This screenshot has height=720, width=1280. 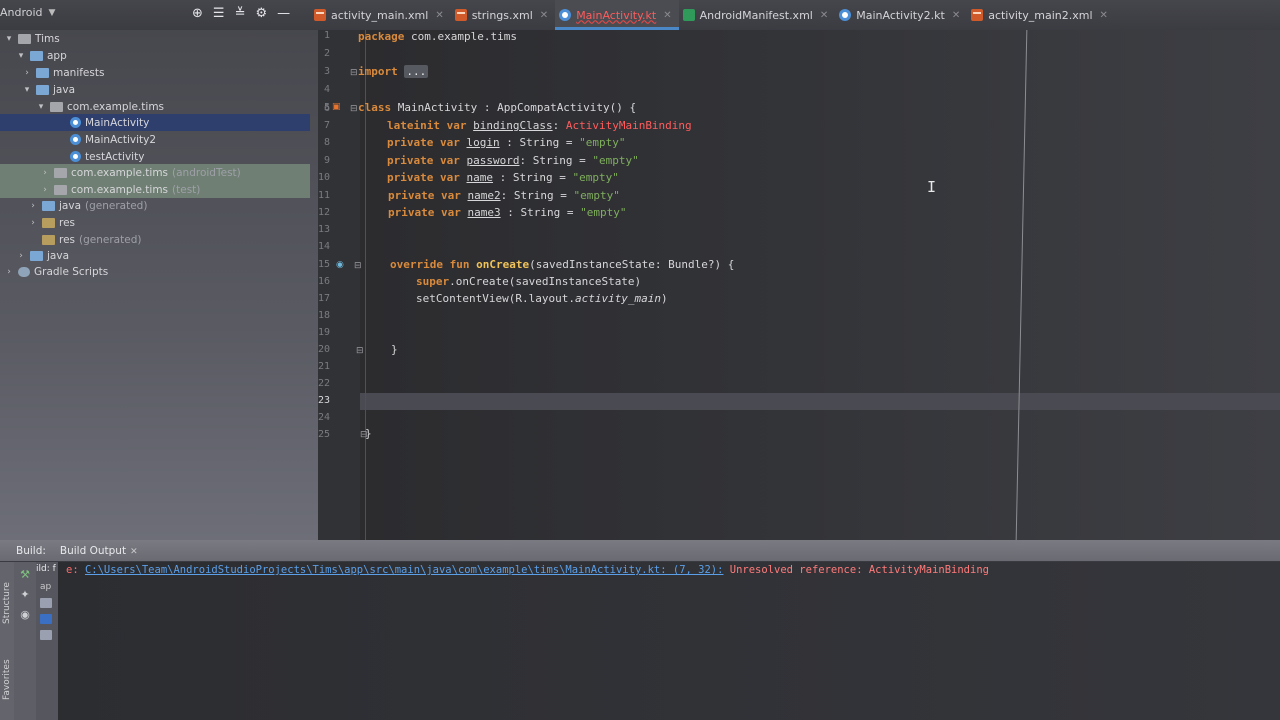 What do you see at coordinates (48, 205) in the screenshot?
I see `folder-icon` at bounding box center [48, 205].